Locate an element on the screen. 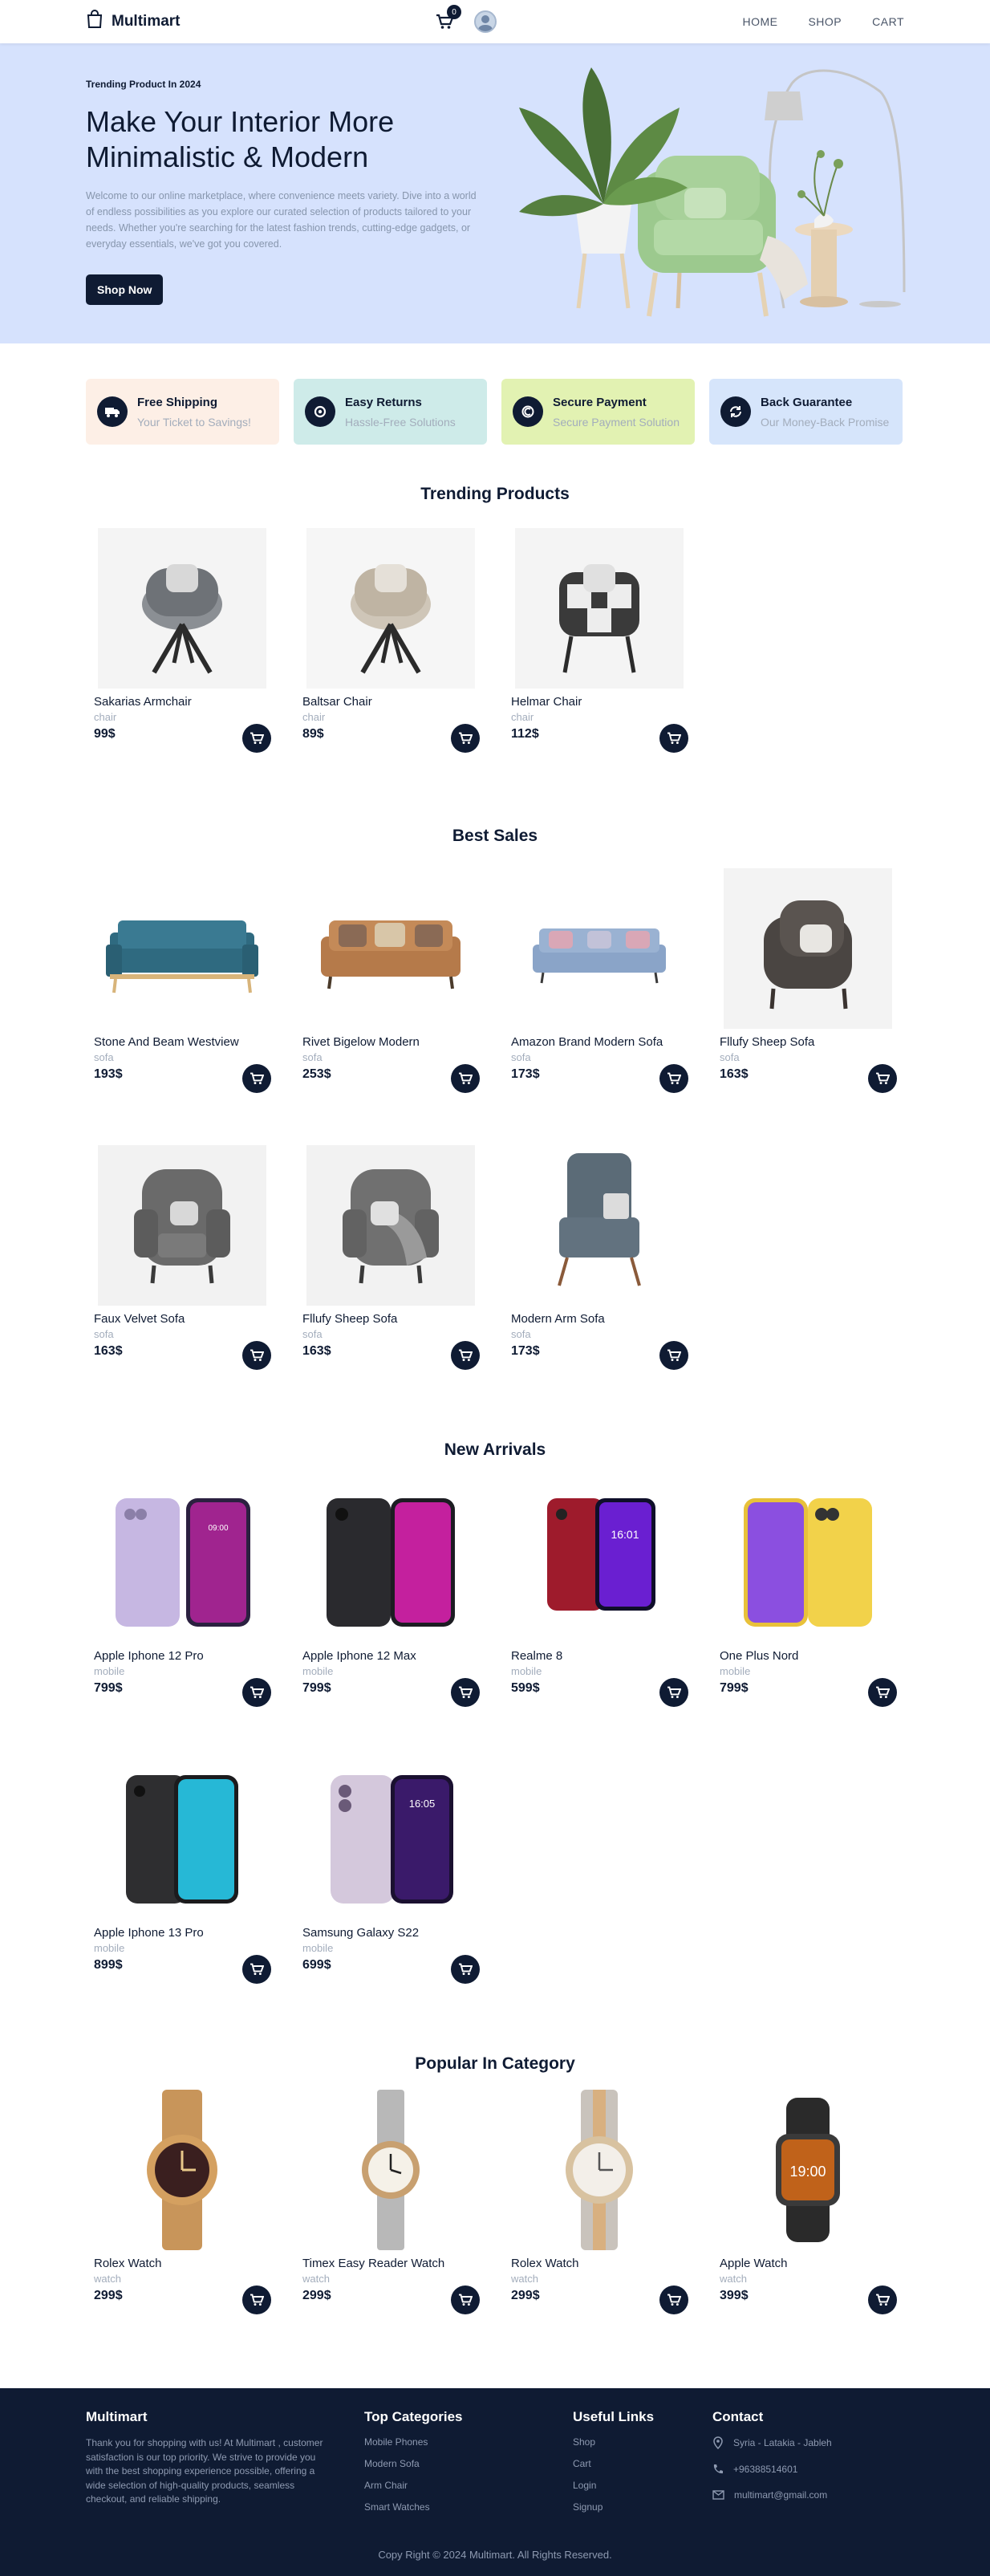 The image size is (990, 2576). product-card: 19:00 Apple Watch watch 399$ is located at coordinates (808, 2210).